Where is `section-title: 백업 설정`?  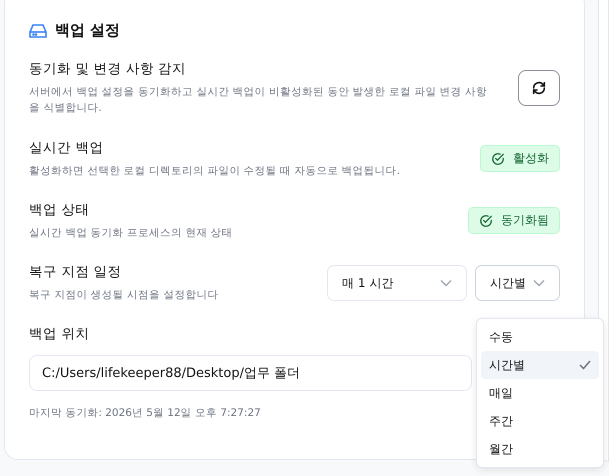
section-title: 백업 설정 is located at coordinates (87, 30).